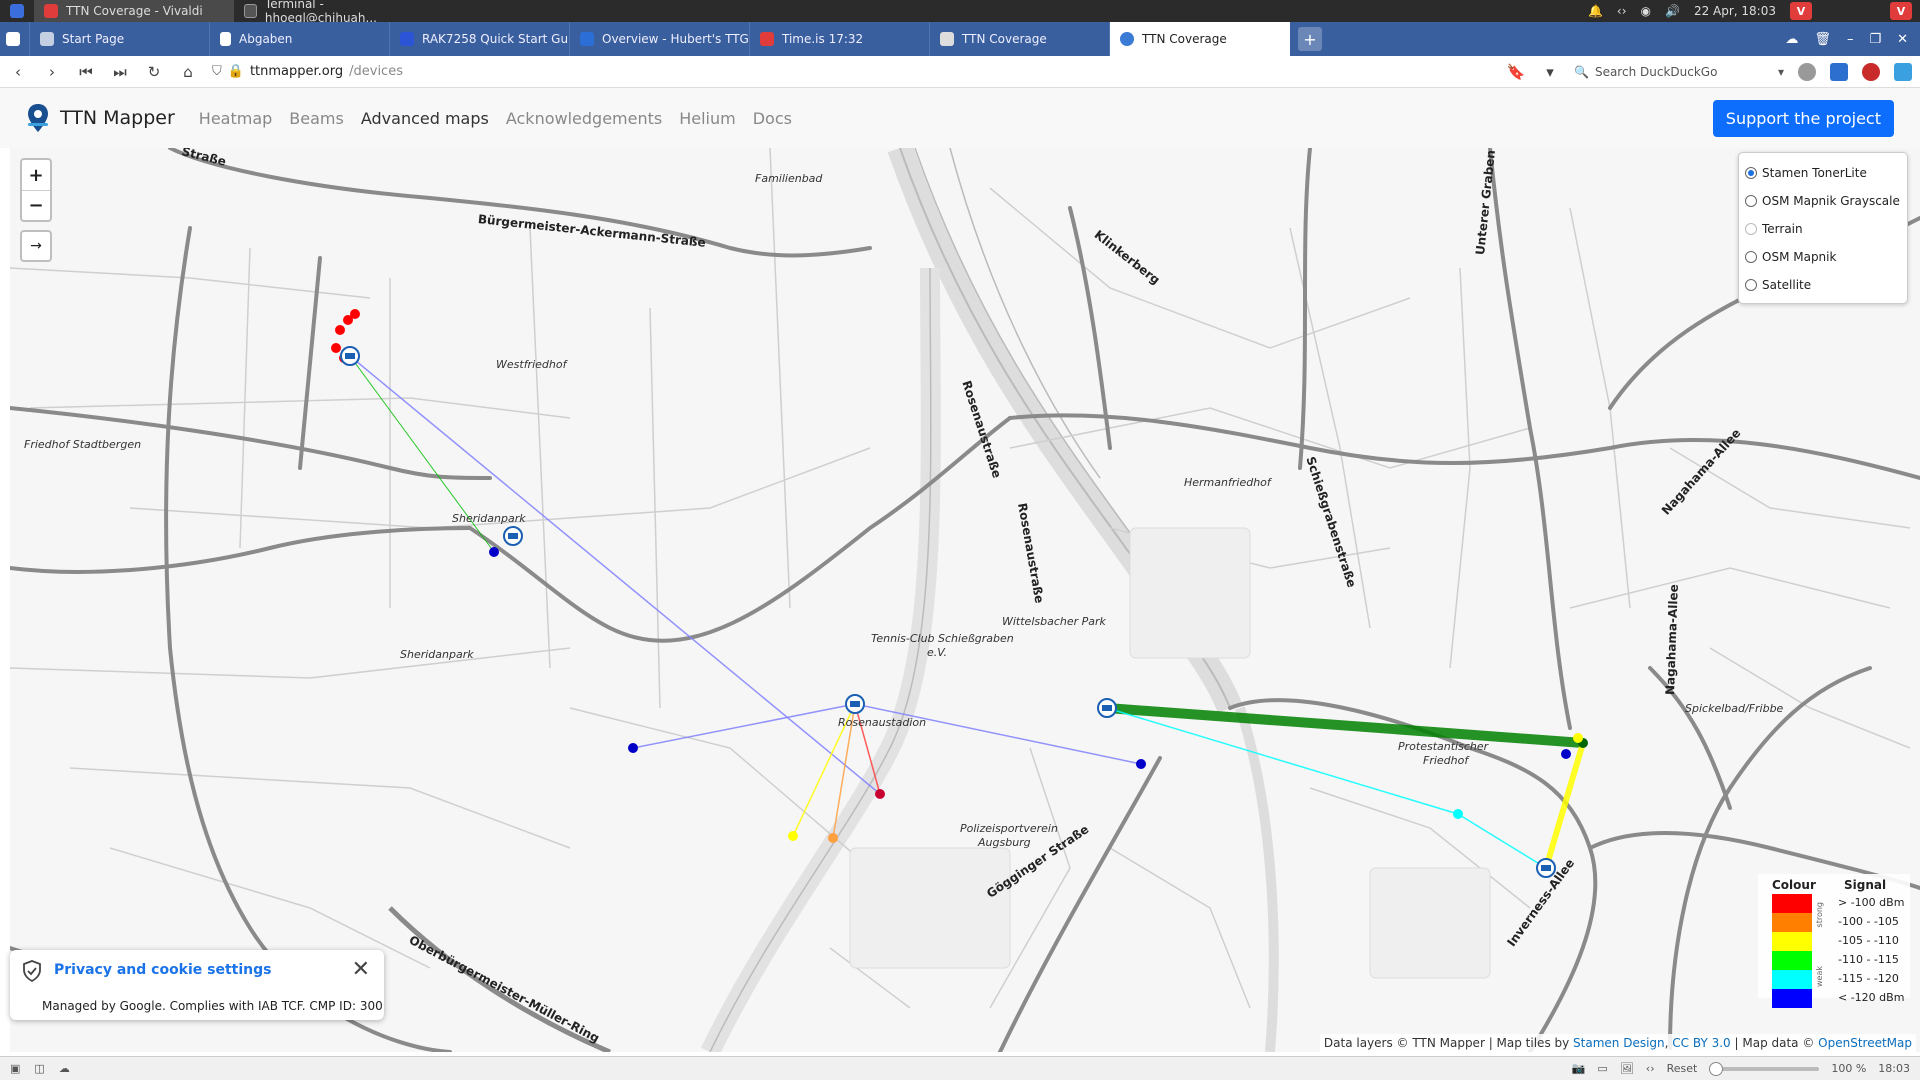 This screenshot has height=1080, width=1920. Describe the element at coordinates (1823, 201) in the screenshot. I see `layer-osm-mapnik-grayscale: OSM Mapnik Grayscale` at that location.